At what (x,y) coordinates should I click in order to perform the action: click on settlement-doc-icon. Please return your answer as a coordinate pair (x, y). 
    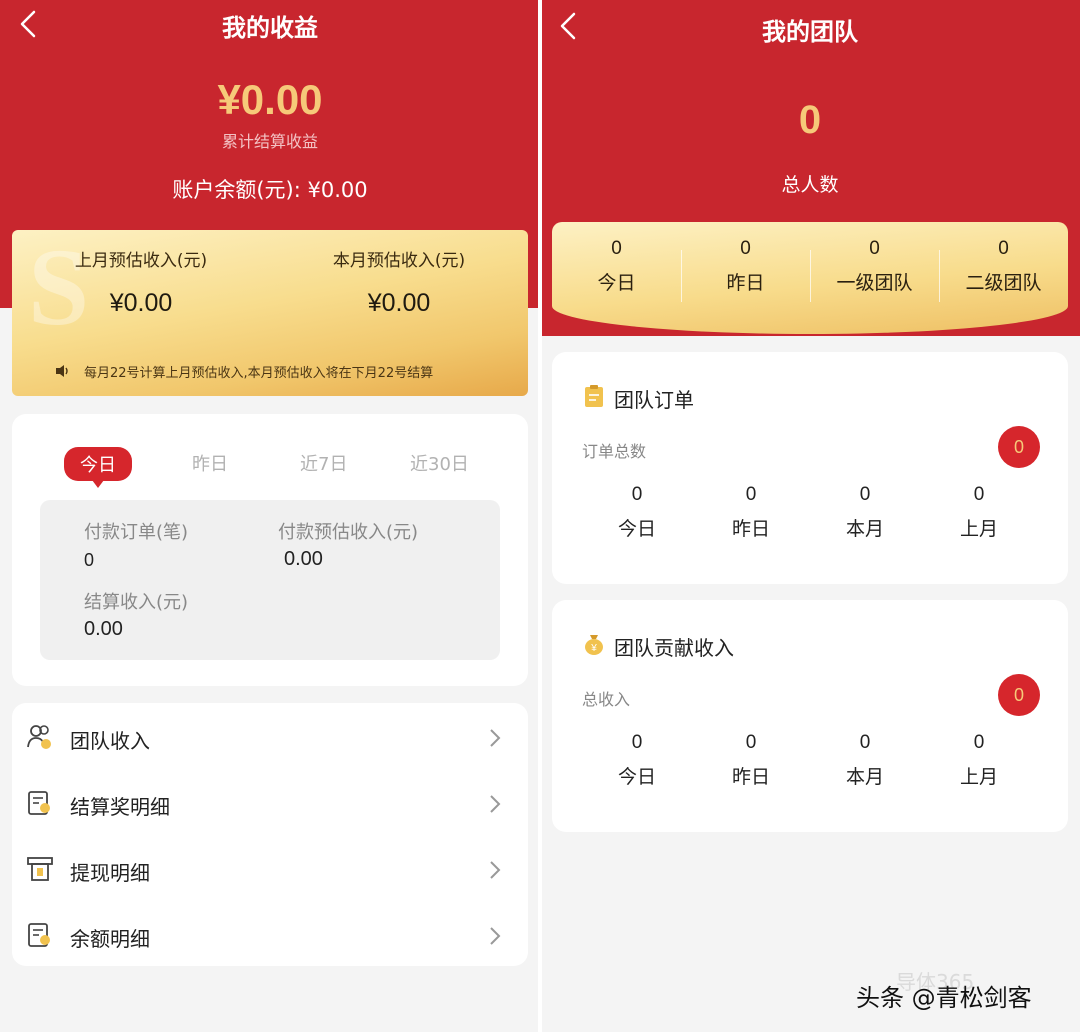
    Looking at the image, I should click on (39, 803).